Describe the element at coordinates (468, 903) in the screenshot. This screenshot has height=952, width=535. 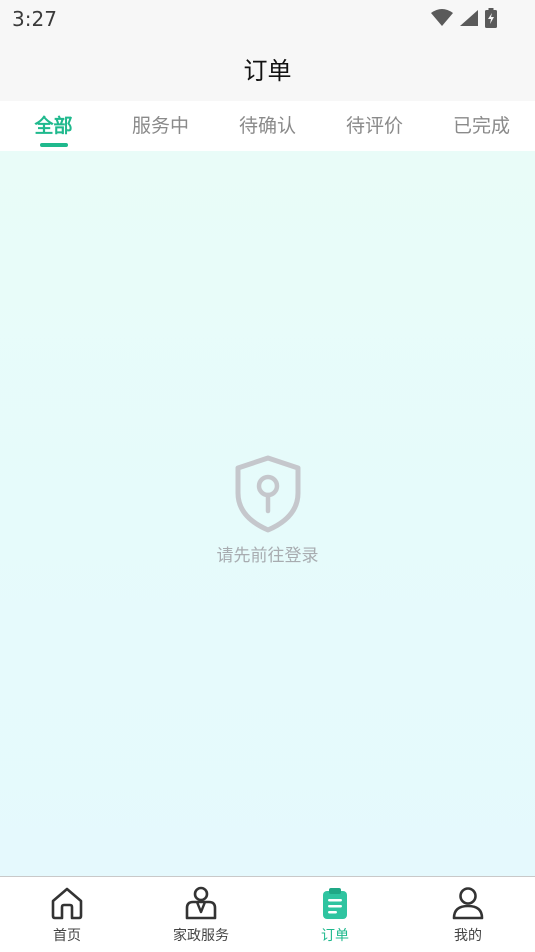
I see `user-icon` at that location.